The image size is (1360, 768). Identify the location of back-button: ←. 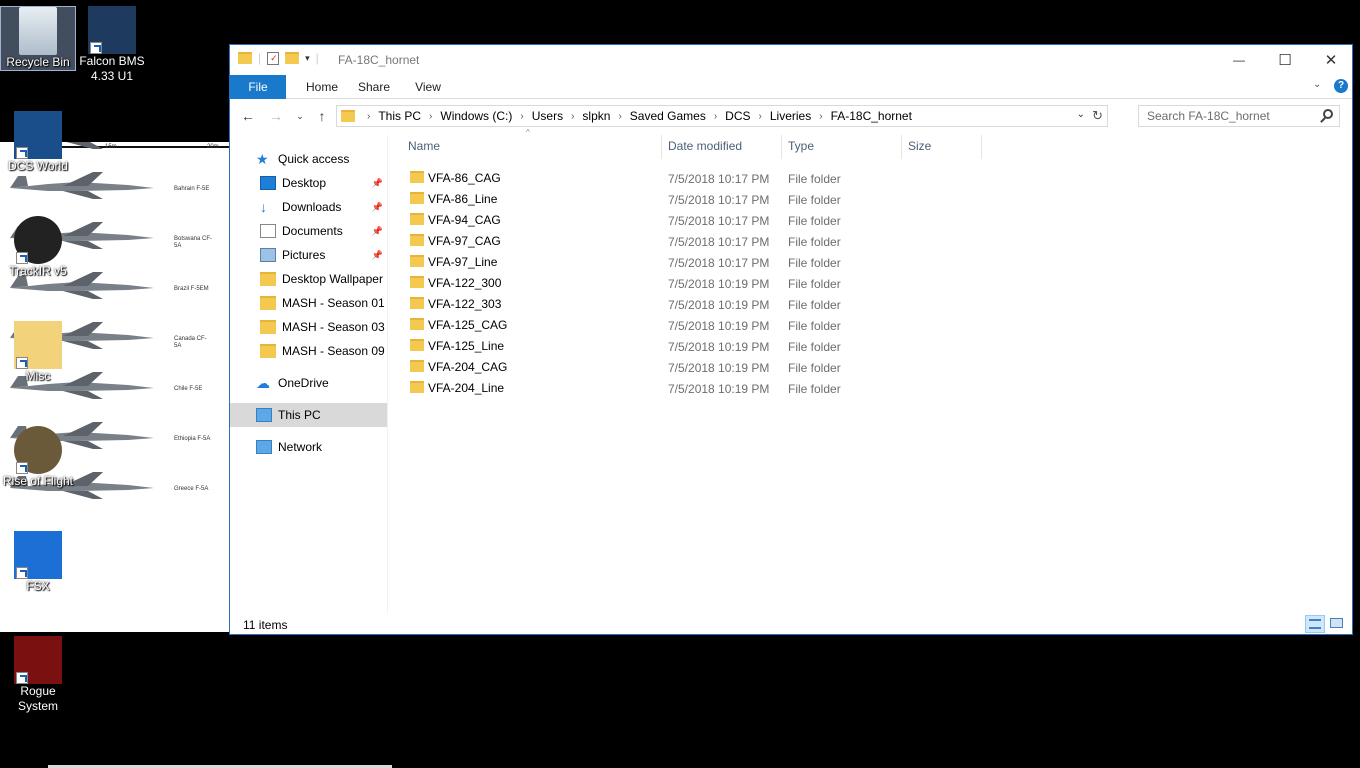
(248, 116).